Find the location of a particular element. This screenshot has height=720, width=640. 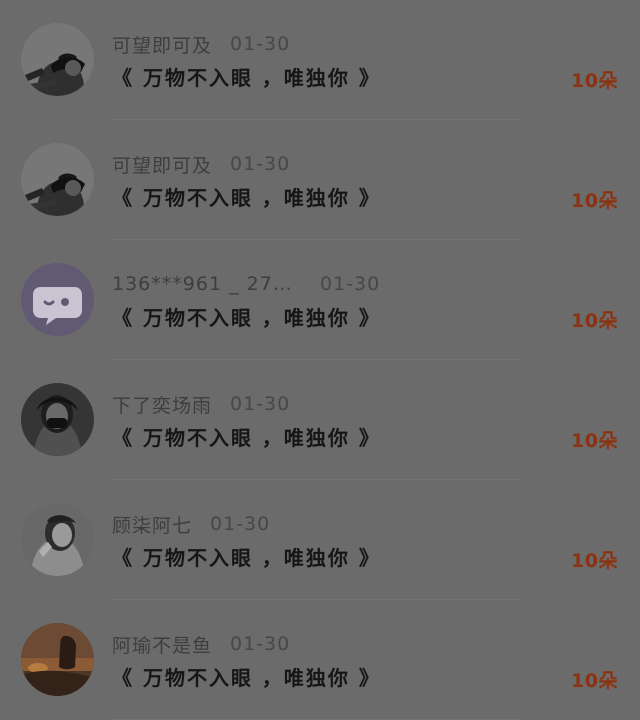

sender-meta: 阿瑜不是鱼 01-30 is located at coordinates (201, 644).